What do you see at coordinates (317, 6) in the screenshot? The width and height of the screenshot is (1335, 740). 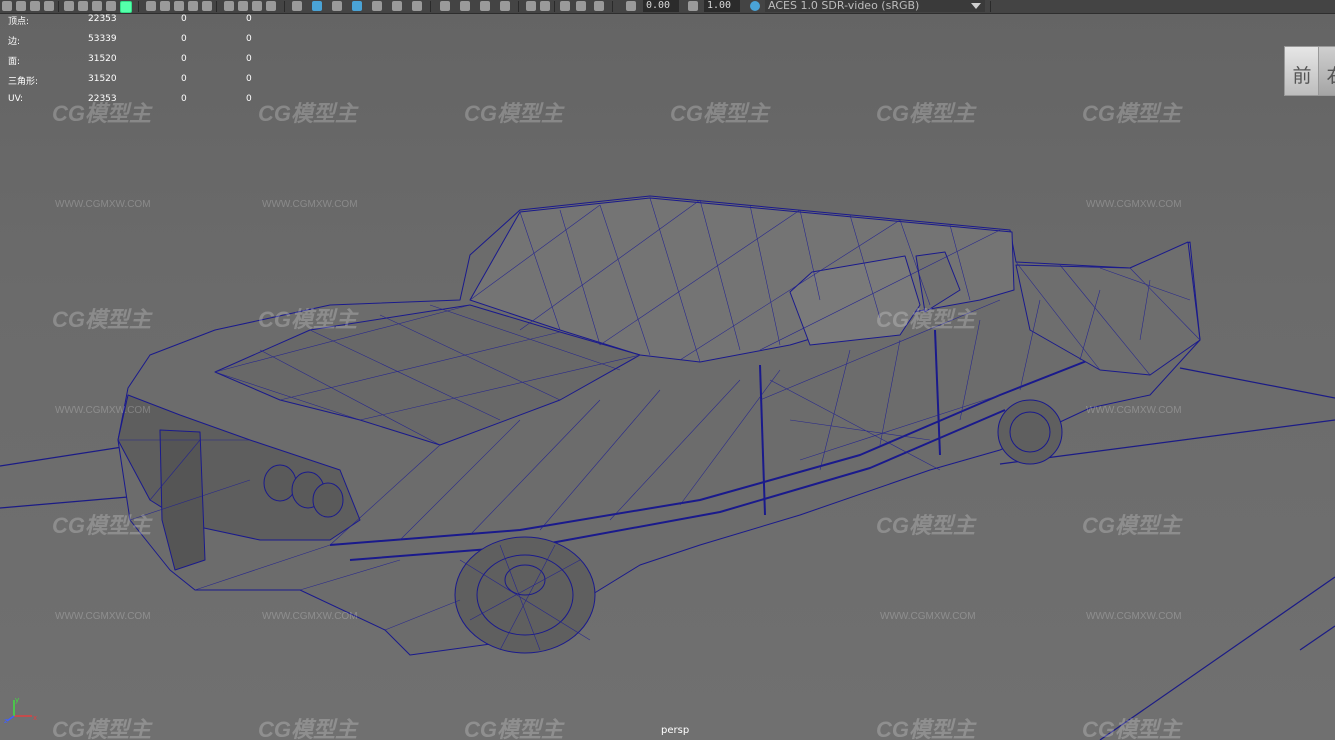 I see `shaded-mode-icon` at bounding box center [317, 6].